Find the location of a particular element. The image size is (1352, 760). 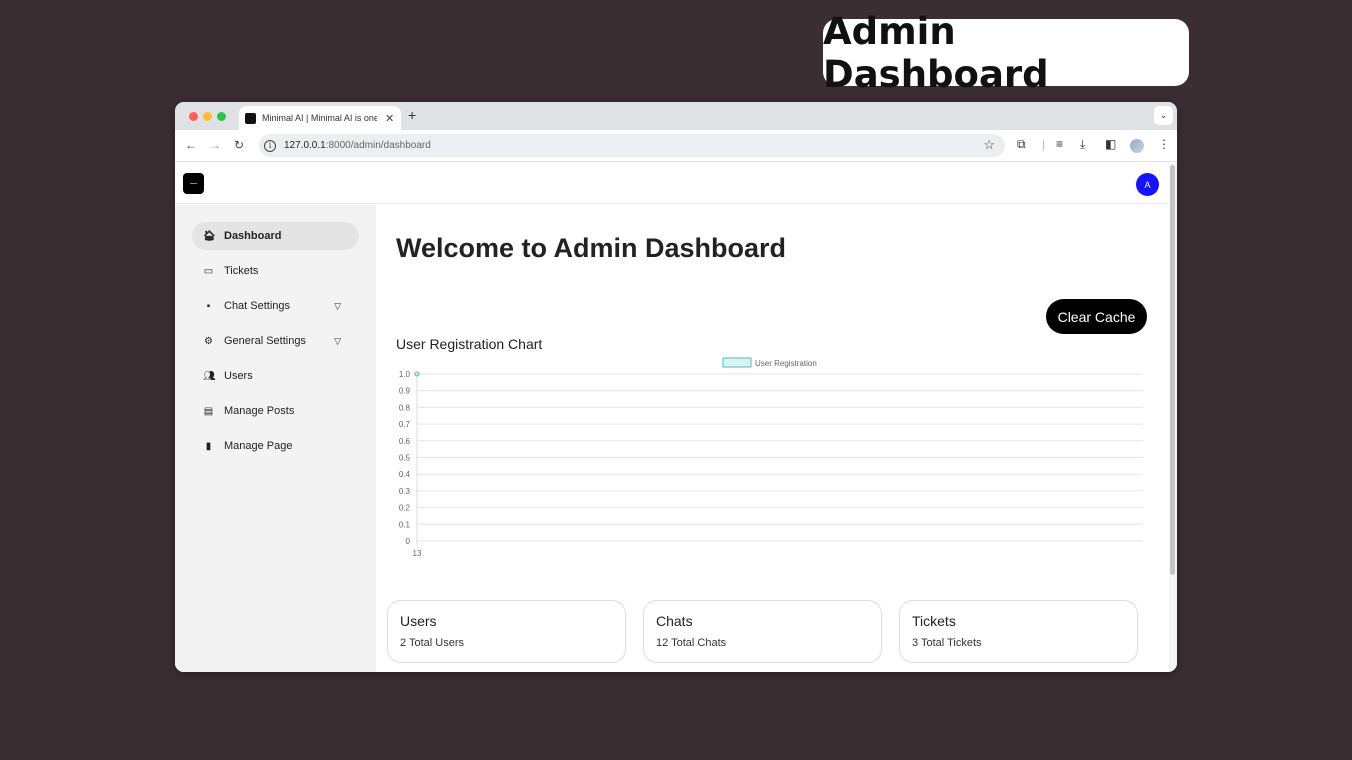

y-tick-label: 0.7 is located at coordinates (405, 424).